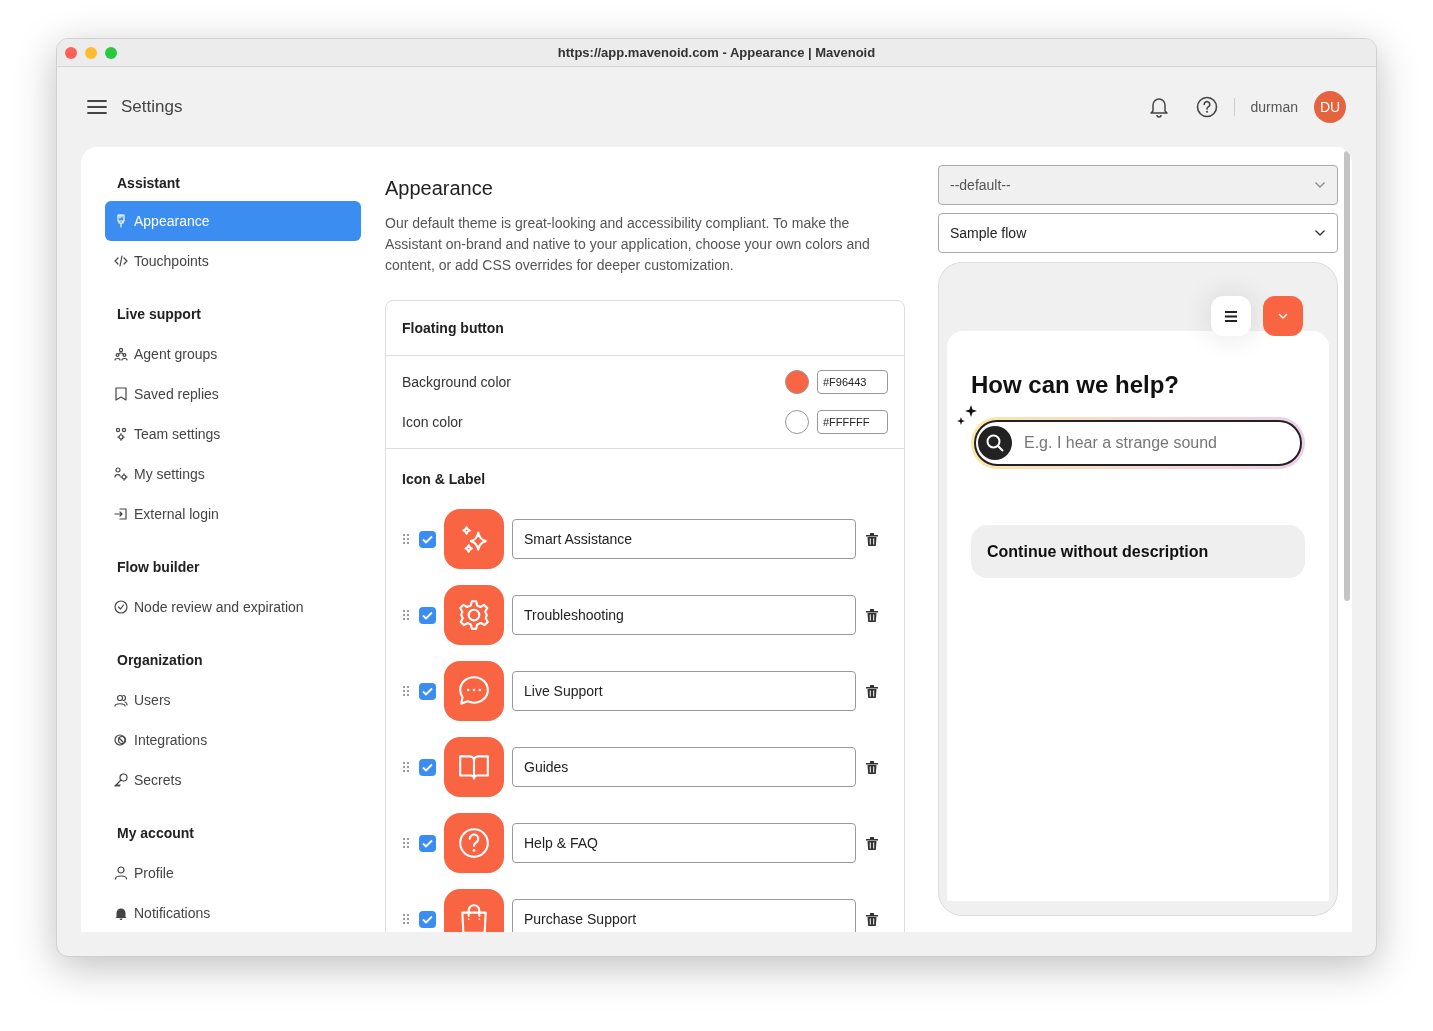 This screenshot has width=1433, height=1031. What do you see at coordinates (684, 615) in the screenshot?
I see `label-field: Troubleshooting` at bounding box center [684, 615].